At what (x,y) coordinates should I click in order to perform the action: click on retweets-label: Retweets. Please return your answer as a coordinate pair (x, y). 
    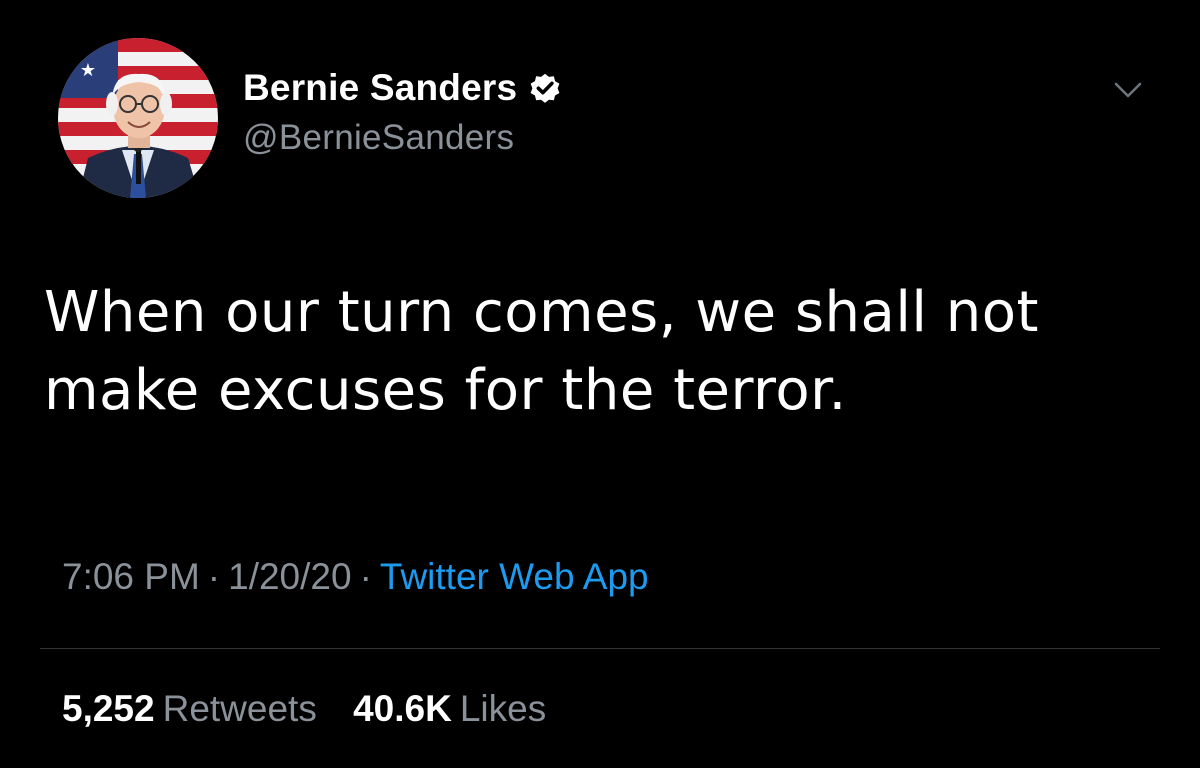
    Looking at the image, I should click on (239, 708).